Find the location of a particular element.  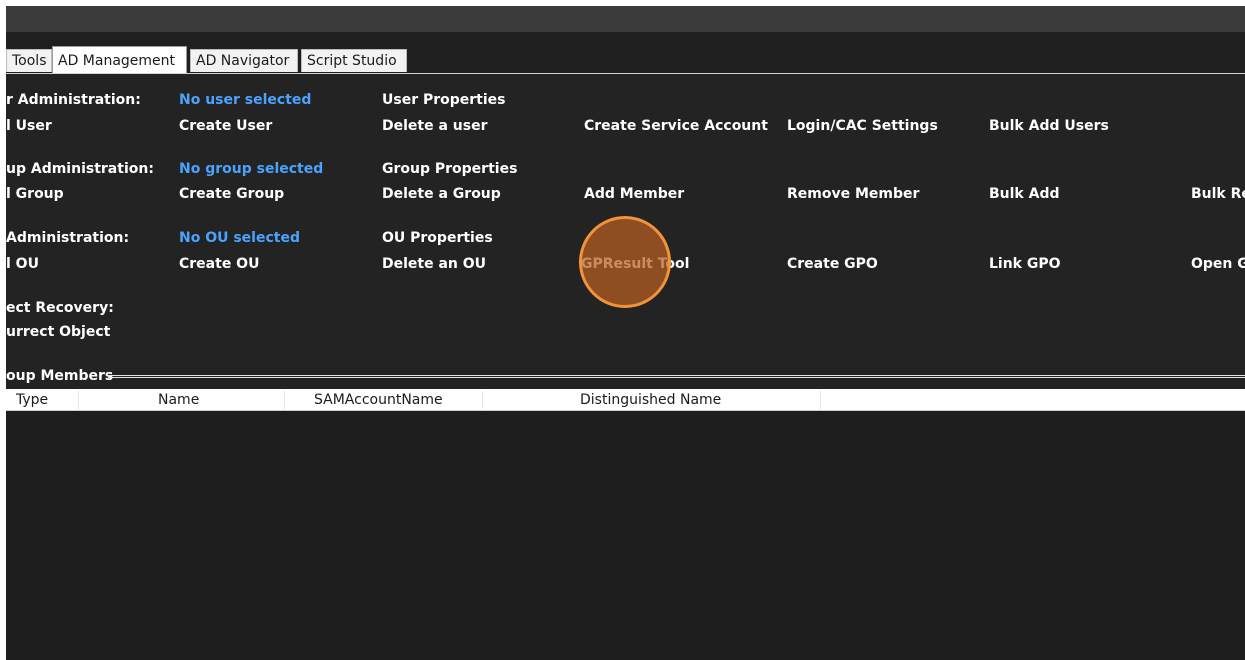

column-type: Type is located at coordinates (32, 400).